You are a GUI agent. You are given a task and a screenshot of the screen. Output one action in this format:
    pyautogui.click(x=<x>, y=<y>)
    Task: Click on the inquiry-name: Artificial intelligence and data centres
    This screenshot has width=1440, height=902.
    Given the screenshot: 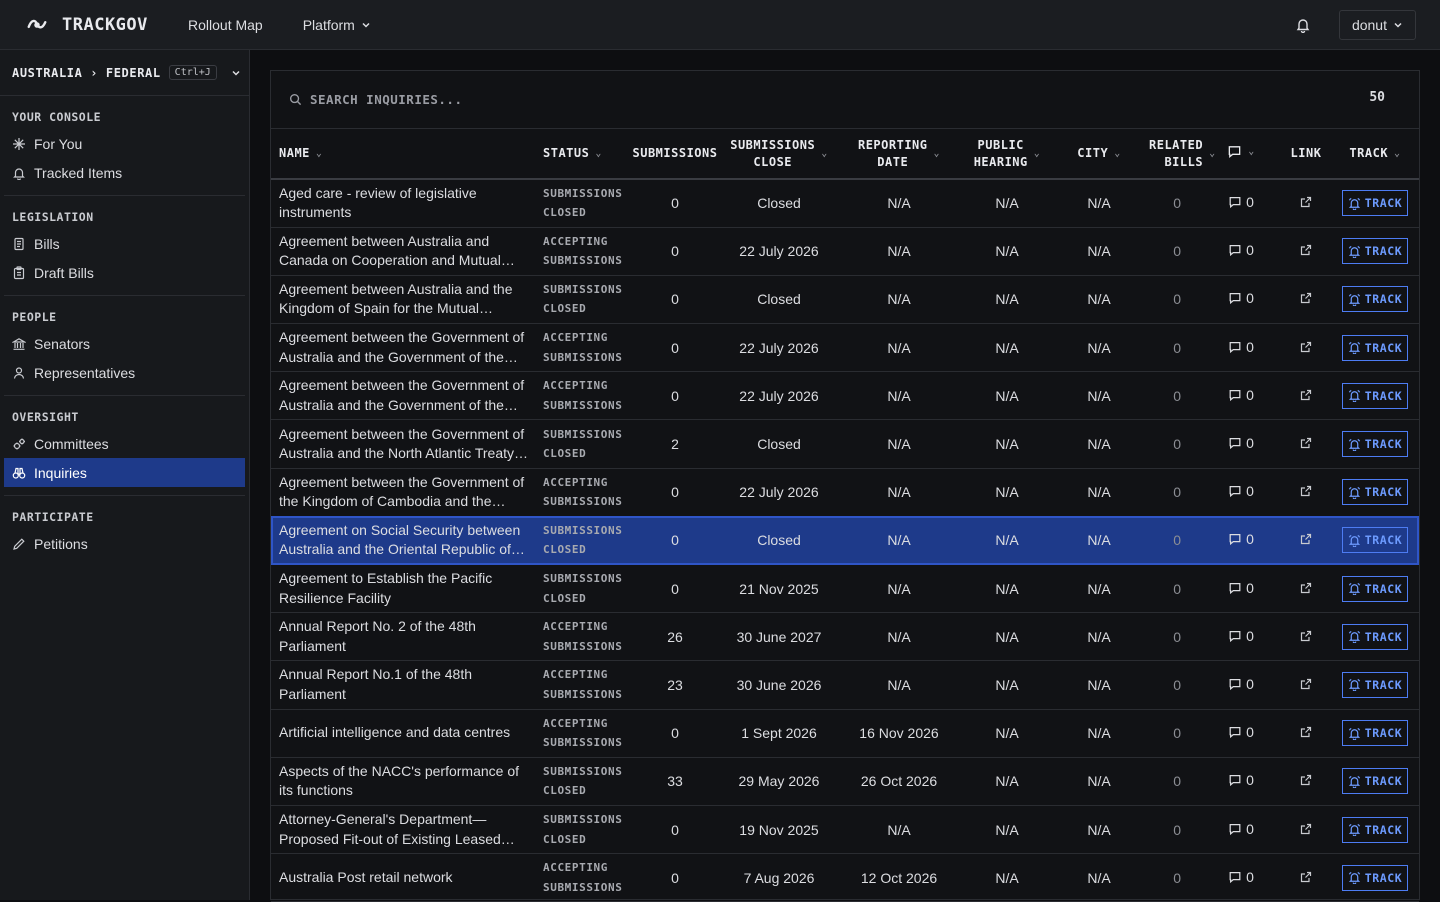 What is the action you would take?
    pyautogui.click(x=404, y=733)
    